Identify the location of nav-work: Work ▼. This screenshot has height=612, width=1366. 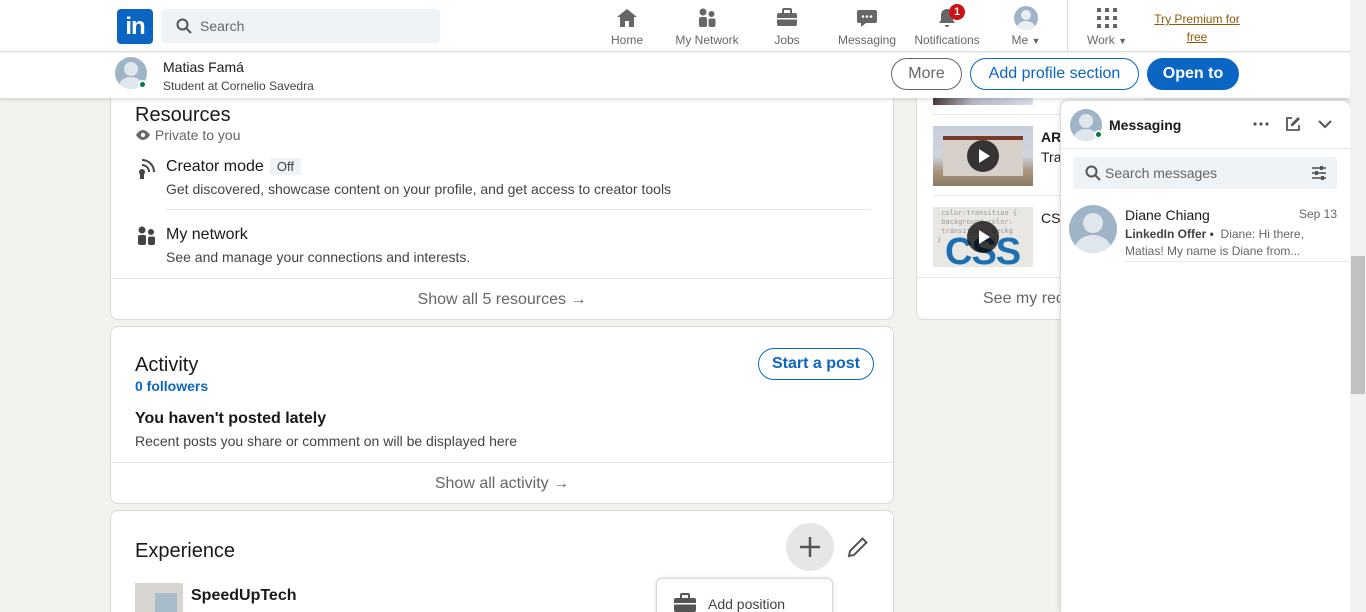
(1107, 28).